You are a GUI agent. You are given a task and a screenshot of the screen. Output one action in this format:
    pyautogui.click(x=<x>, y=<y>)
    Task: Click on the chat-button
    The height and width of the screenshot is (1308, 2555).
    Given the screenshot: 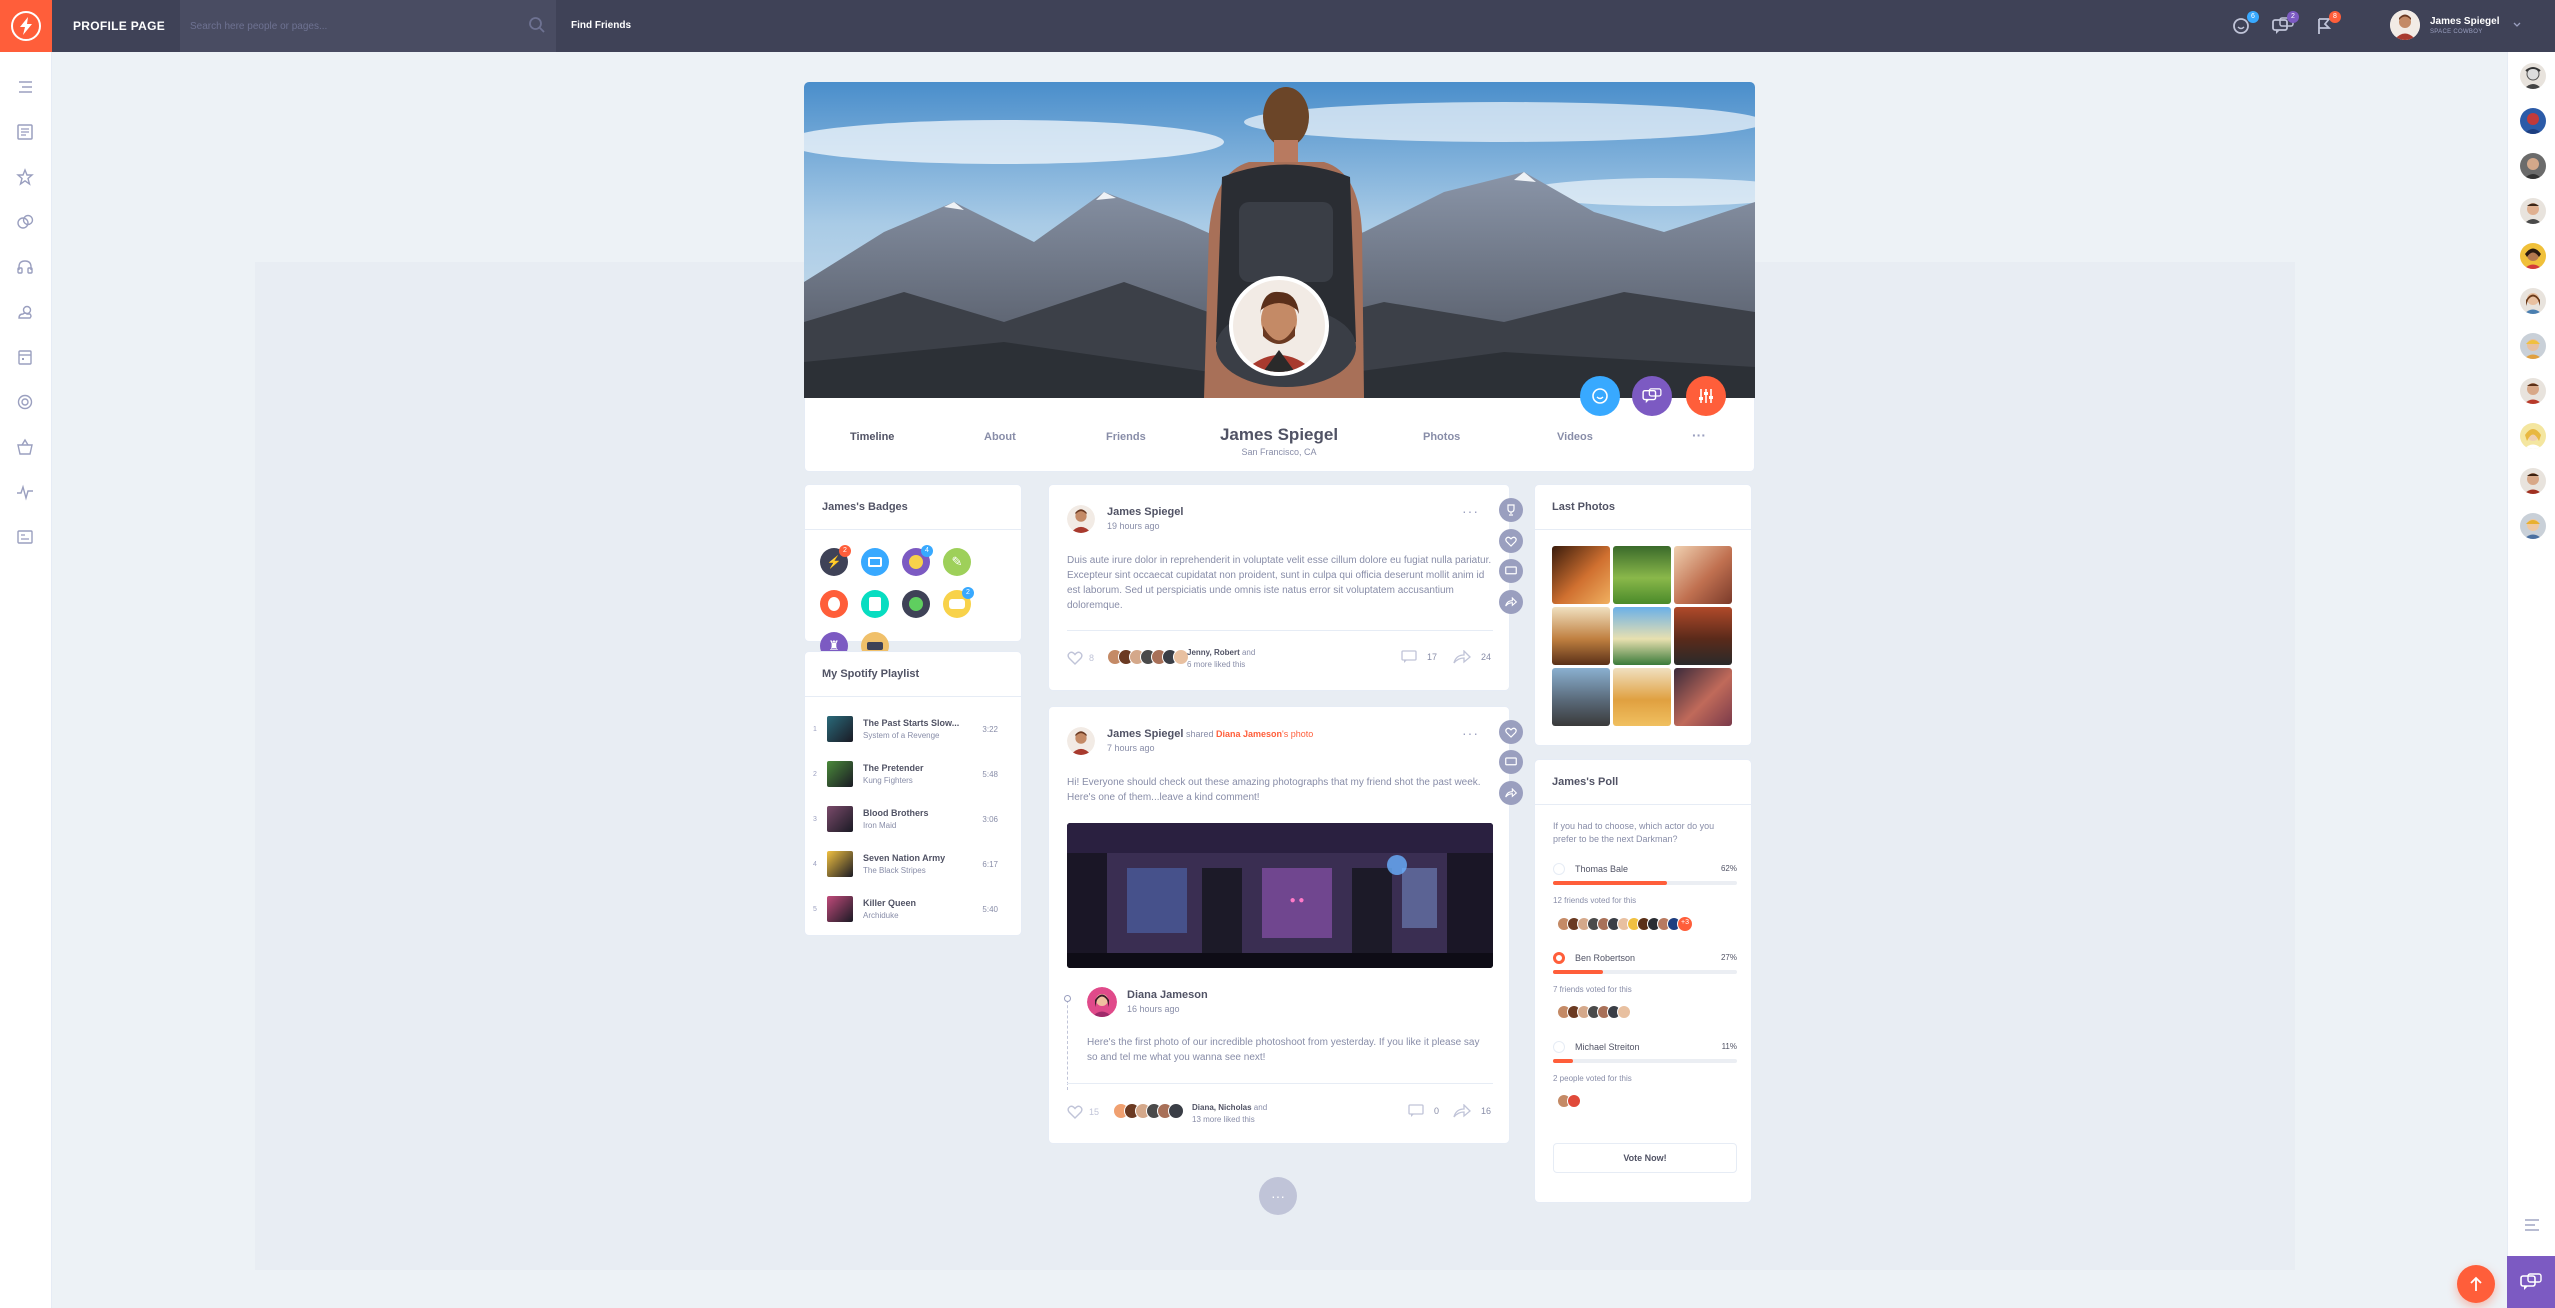 What is the action you would take?
    pyautogui.click(x=2531, y=1282)
    